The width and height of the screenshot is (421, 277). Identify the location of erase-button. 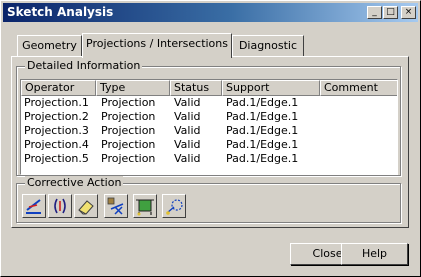
(86, 206).